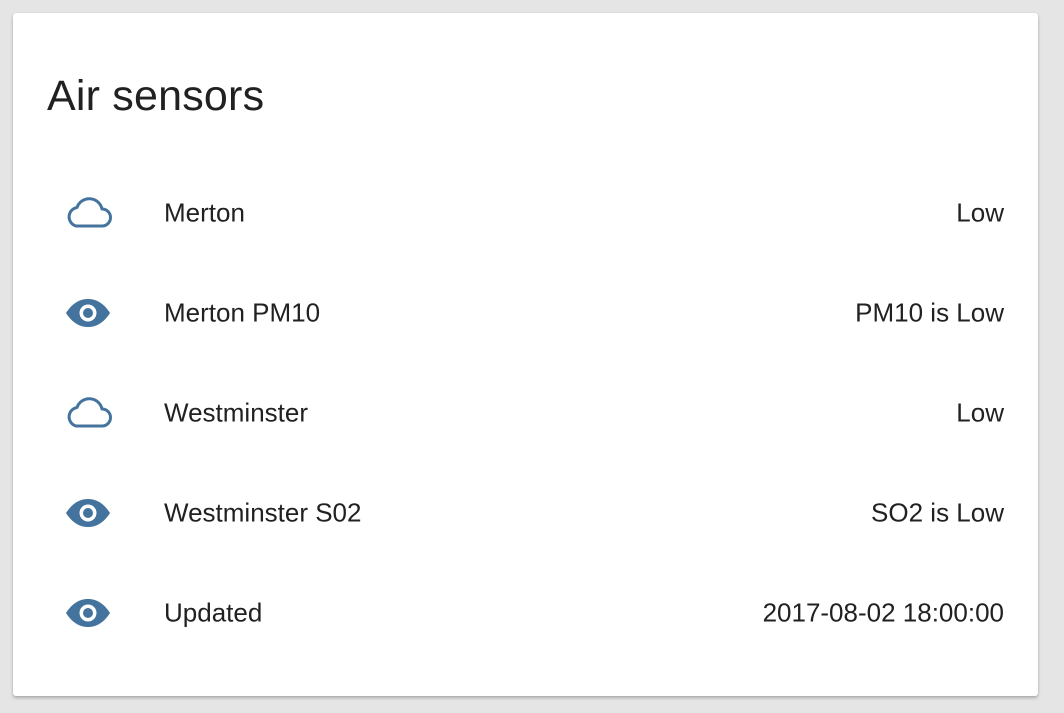 Image resolution: width=1064 pixels, height=713 pixels. Describe the element at coordinates (937, 512) in the screenshot. I see `sensor-state: SO2 is Low` at that location.